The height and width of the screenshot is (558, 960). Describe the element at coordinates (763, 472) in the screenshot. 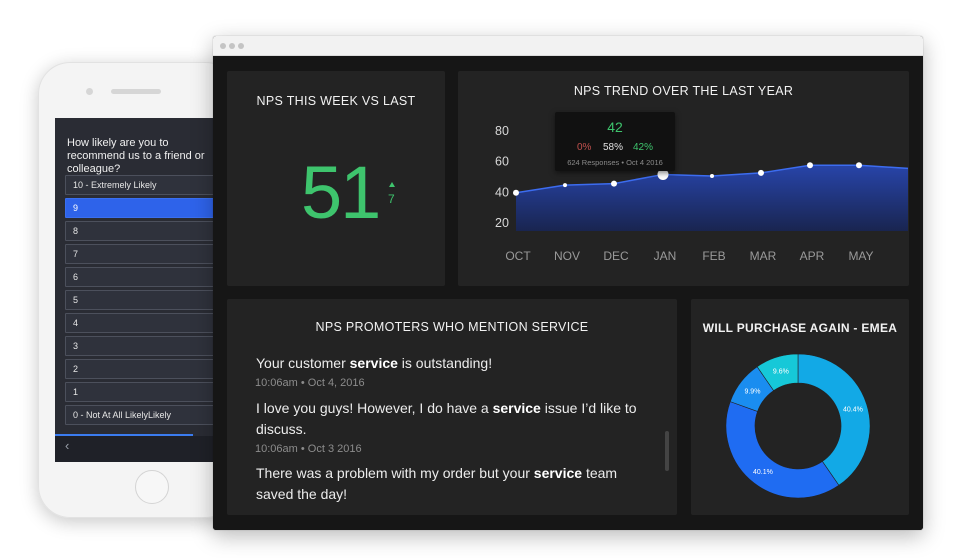

I see `slice-label: 40.1%` at that location.